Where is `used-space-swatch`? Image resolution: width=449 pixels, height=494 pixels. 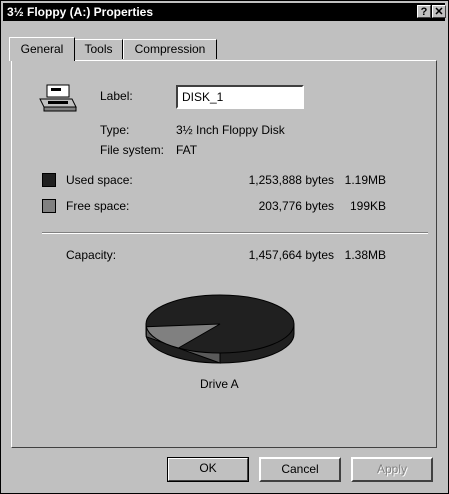
used-space-swatch is located at coordinates (49, 180).